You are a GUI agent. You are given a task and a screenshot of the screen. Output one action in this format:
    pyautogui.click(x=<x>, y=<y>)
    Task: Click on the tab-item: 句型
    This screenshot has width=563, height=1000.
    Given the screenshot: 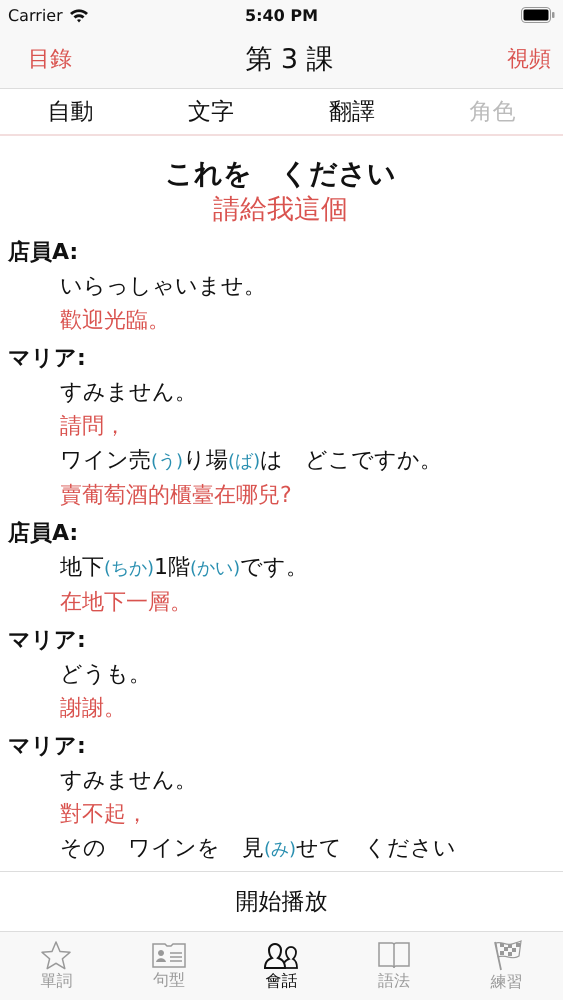 What is the action you would take?
    pyautogui.click(x=169, y=966)
    